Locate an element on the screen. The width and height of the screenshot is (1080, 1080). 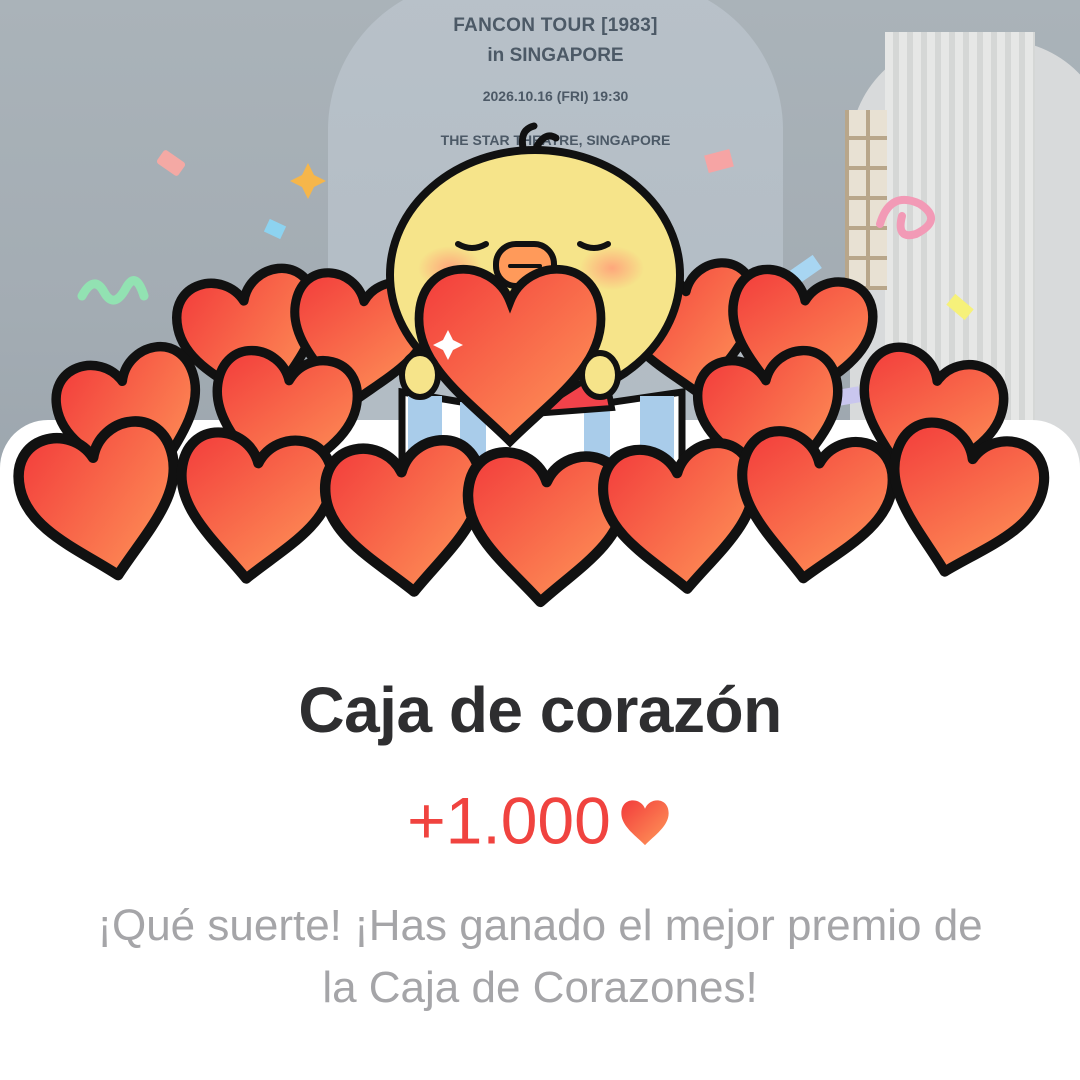
reward-amount: +1.000 is located at coordinates (509, 820).